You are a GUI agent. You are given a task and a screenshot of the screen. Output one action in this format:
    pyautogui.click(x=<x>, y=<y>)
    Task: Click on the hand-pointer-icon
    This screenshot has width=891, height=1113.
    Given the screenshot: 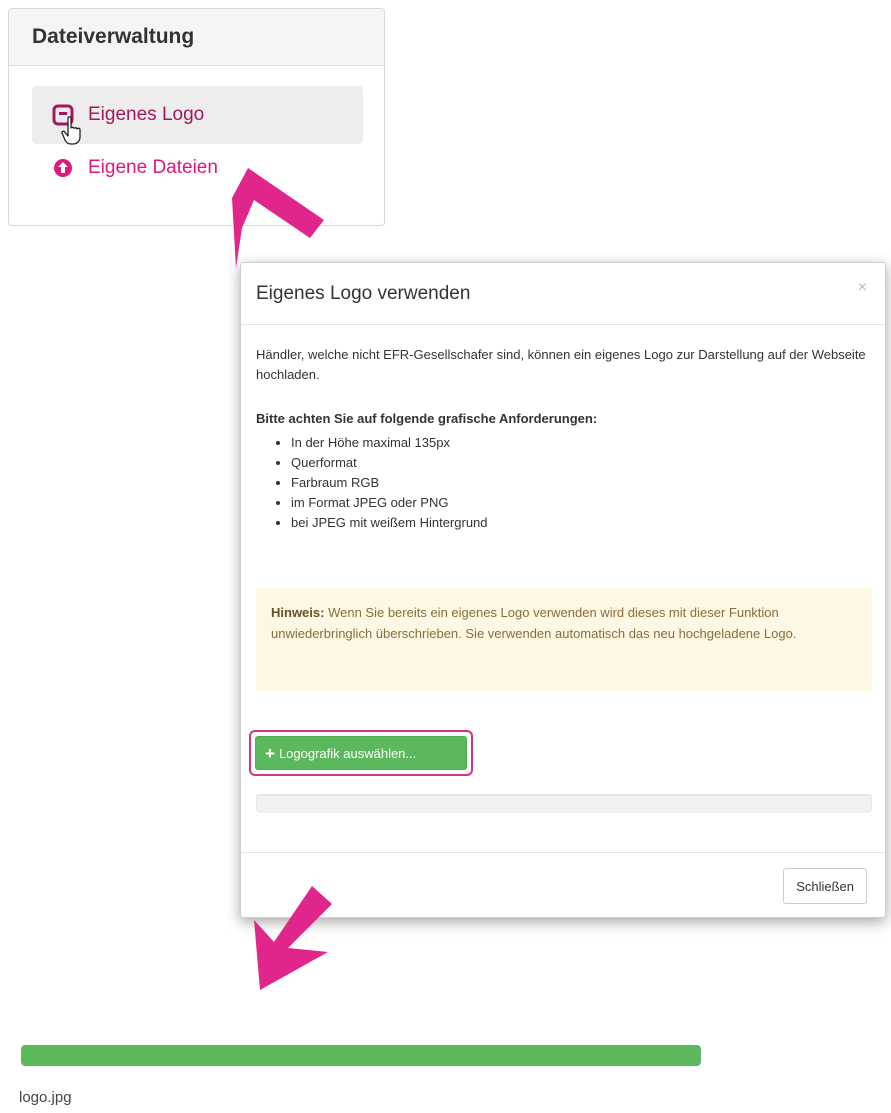 What is the action you would take?
    pyautogui.click(x=71, y=130)
    